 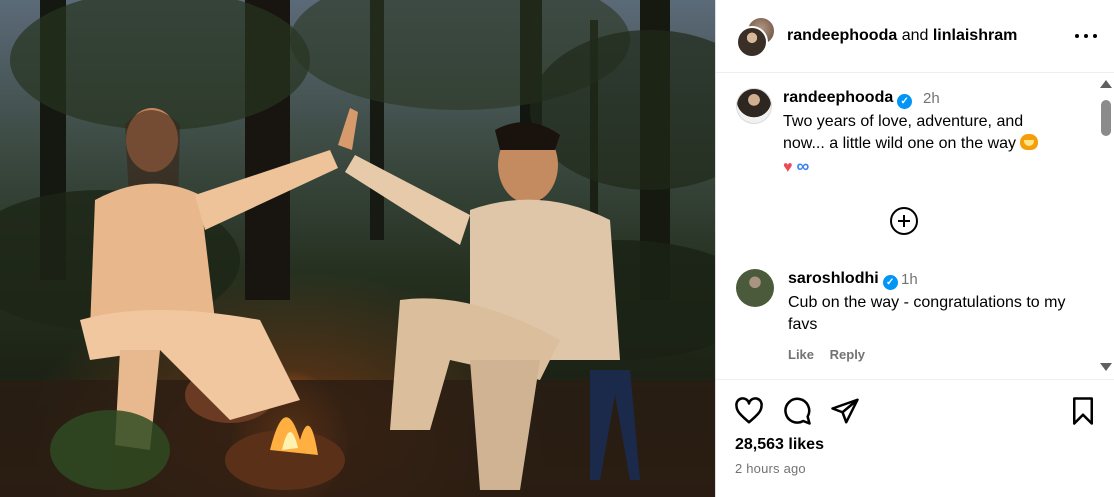 What do you see at coordinates (770, 468) in the screenshot?
I see `post-age: 2 hours ago` at bounding box center [770, 468].